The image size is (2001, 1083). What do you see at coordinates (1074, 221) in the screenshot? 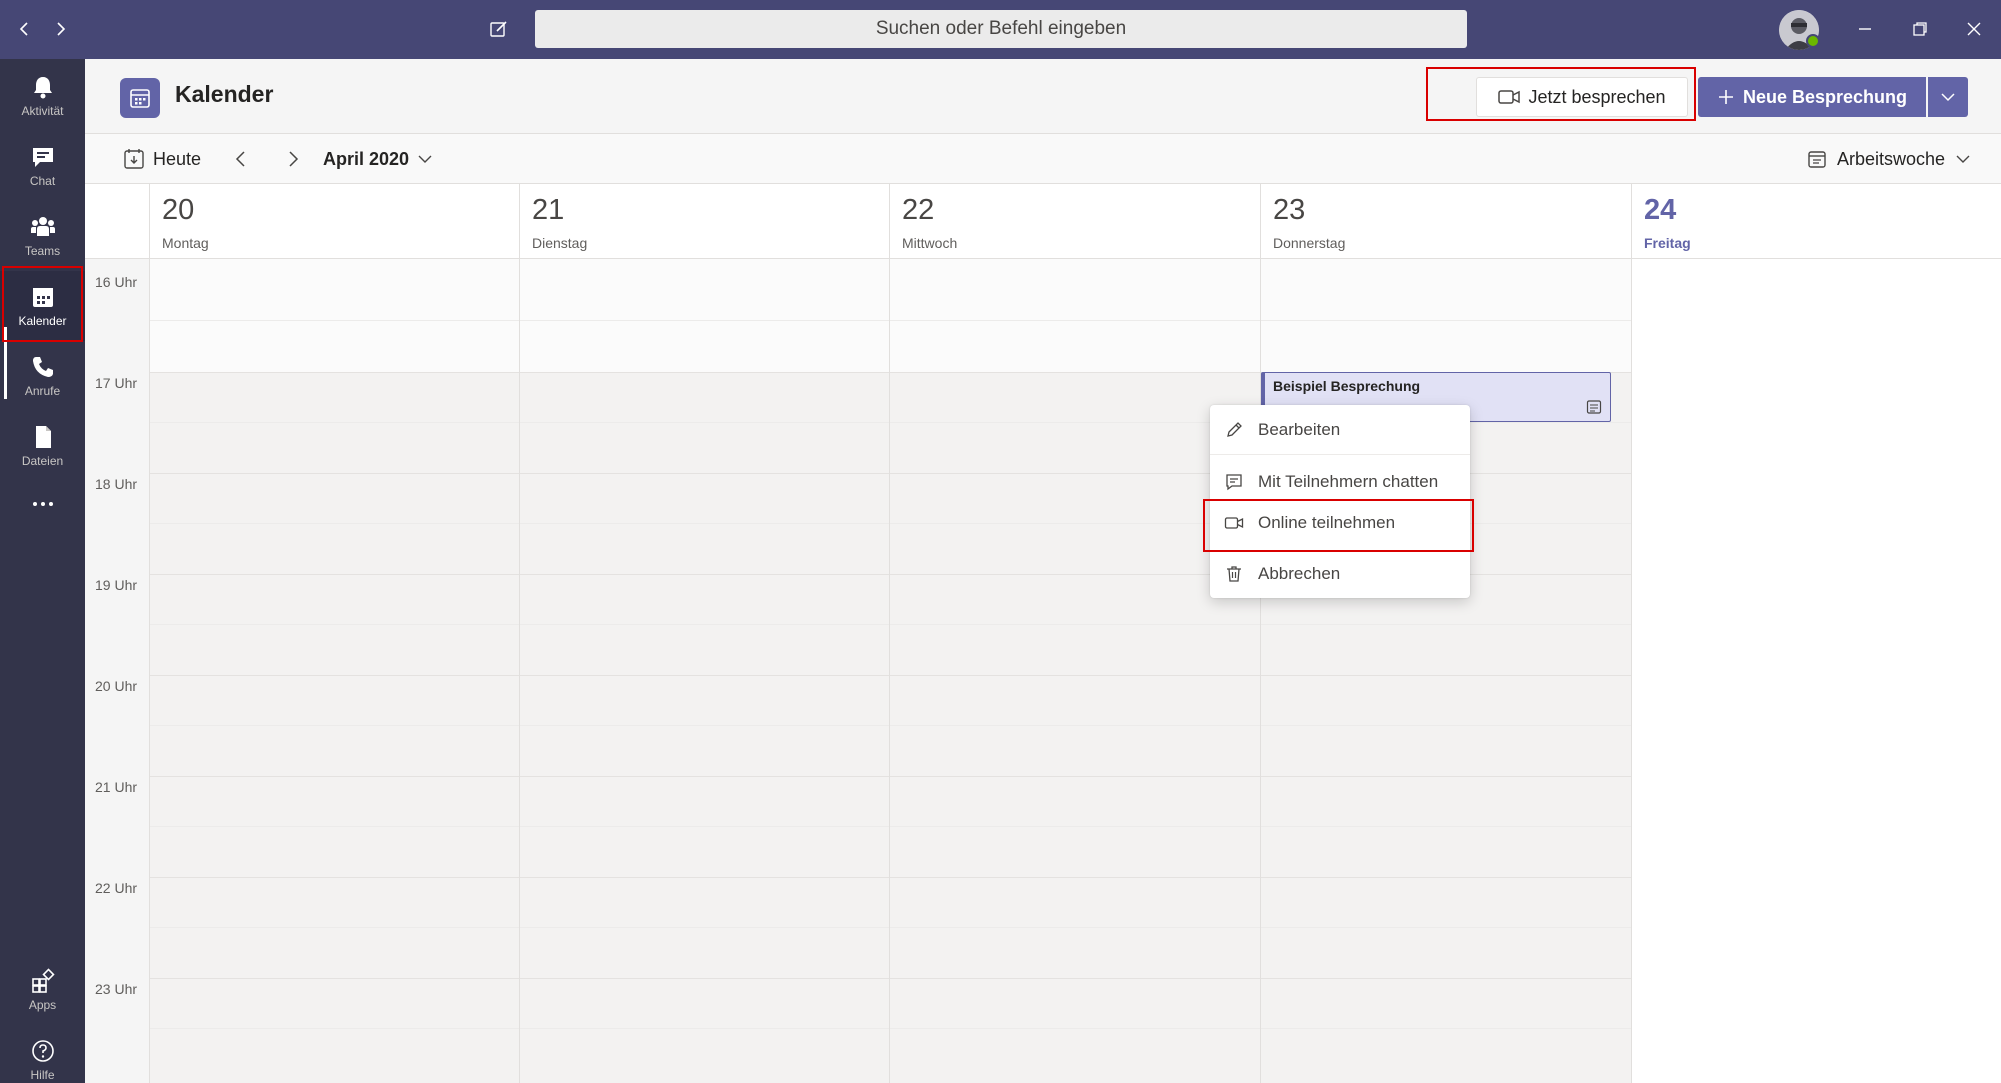
I see `day-header-wednesday: 22 Mittwoch` at bounding box center [1074, 221].